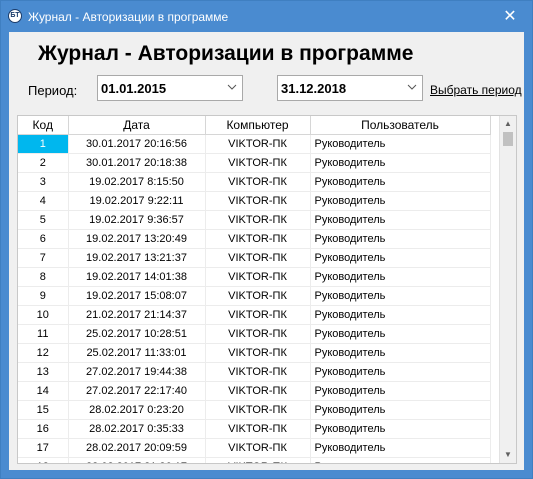 The width and height of the screenshot is (533, 479). Describe the element at coordinates (510, 16) in the screenshot. I see `close-button: ✕` at that location.